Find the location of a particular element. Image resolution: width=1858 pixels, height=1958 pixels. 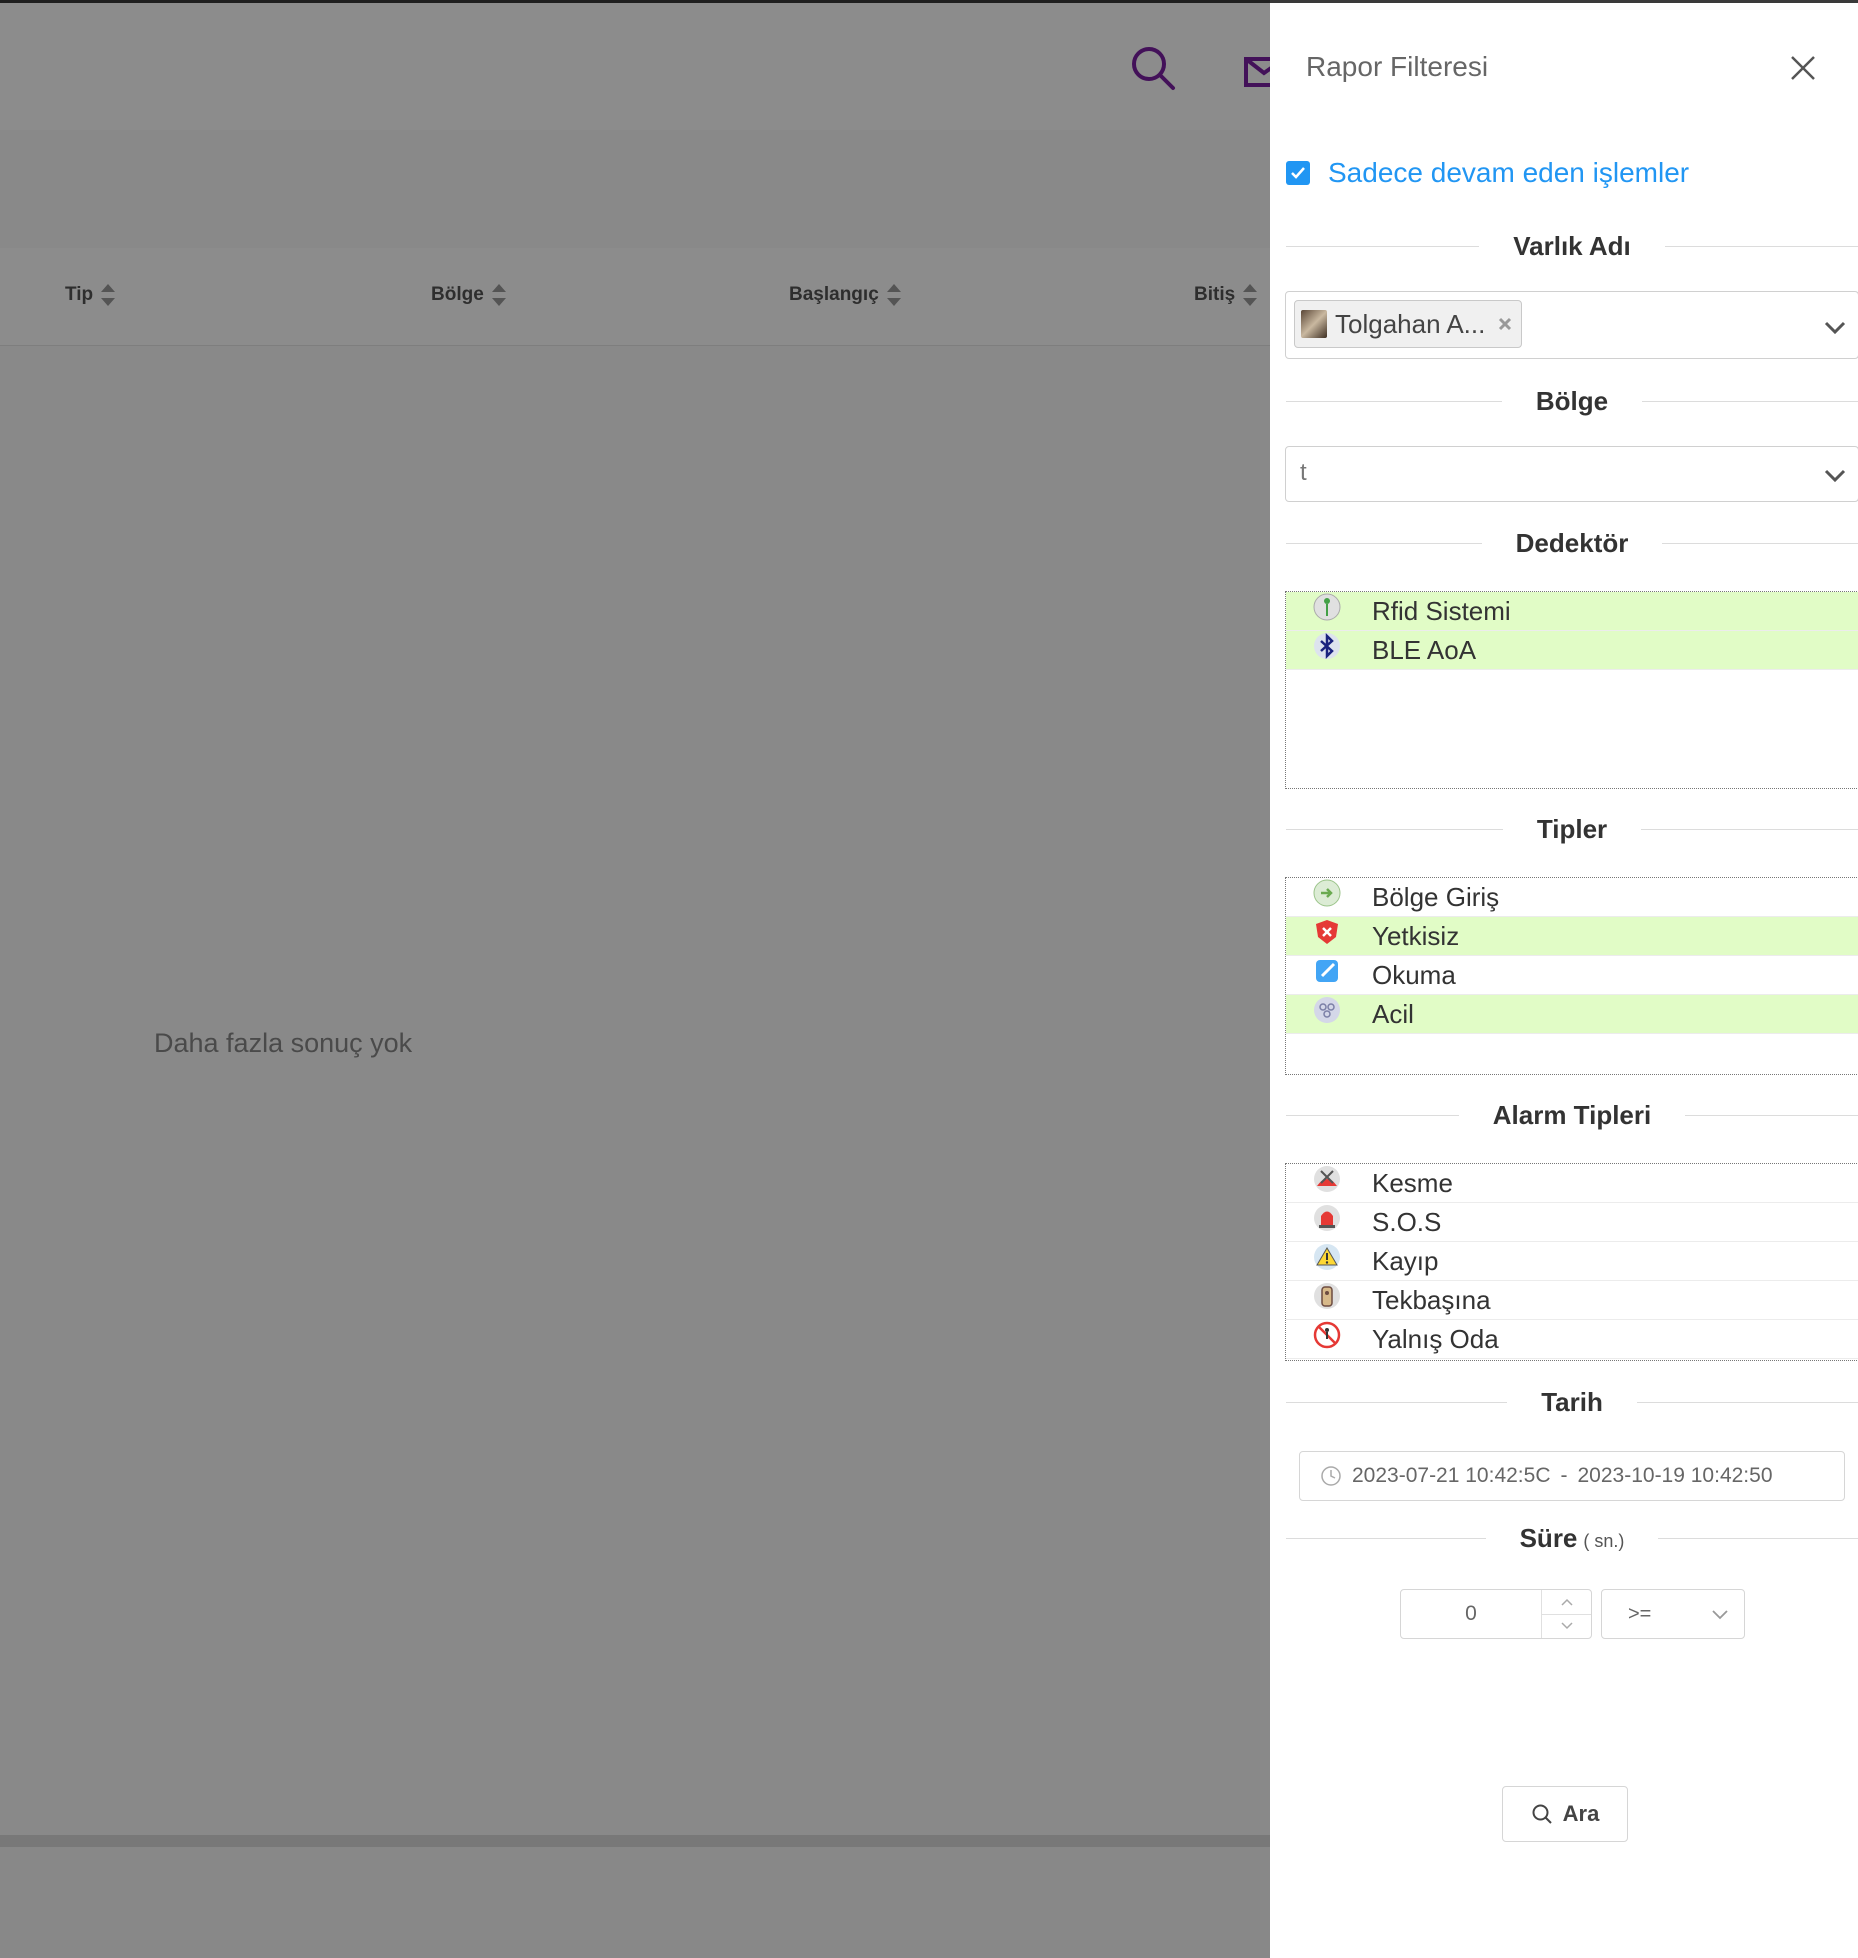

section-title: Dedektör is located at coordinates (1572, 543).